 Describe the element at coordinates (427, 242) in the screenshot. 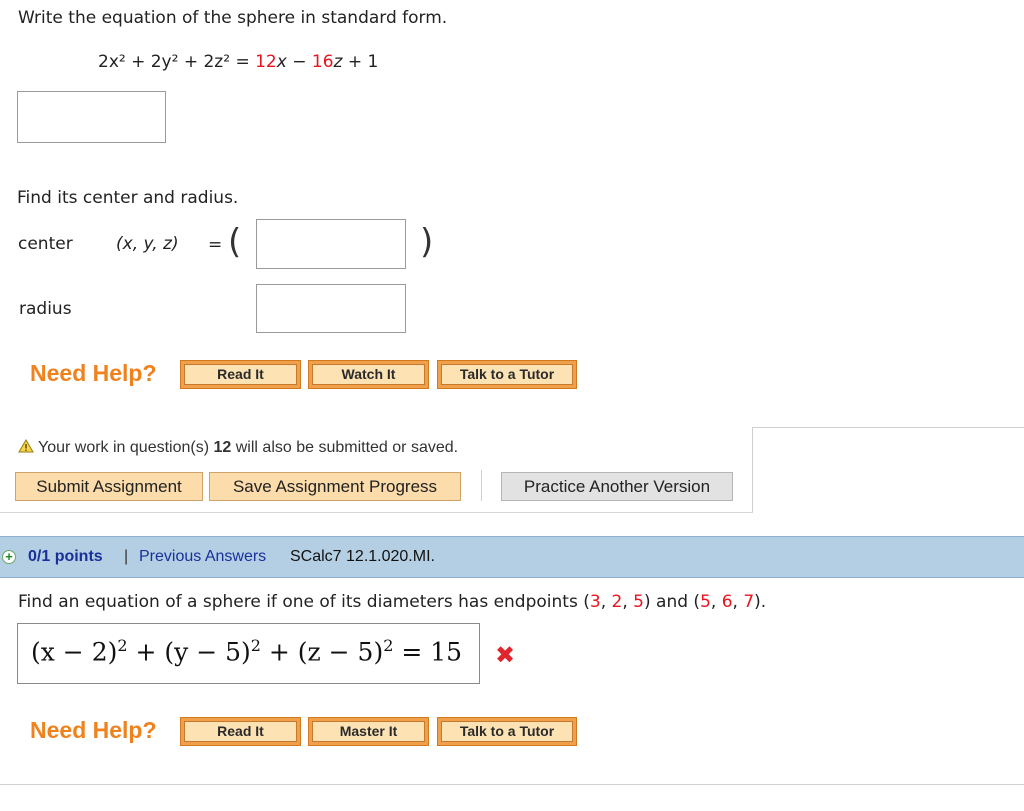

I see `center-close-paren: )` at that location.